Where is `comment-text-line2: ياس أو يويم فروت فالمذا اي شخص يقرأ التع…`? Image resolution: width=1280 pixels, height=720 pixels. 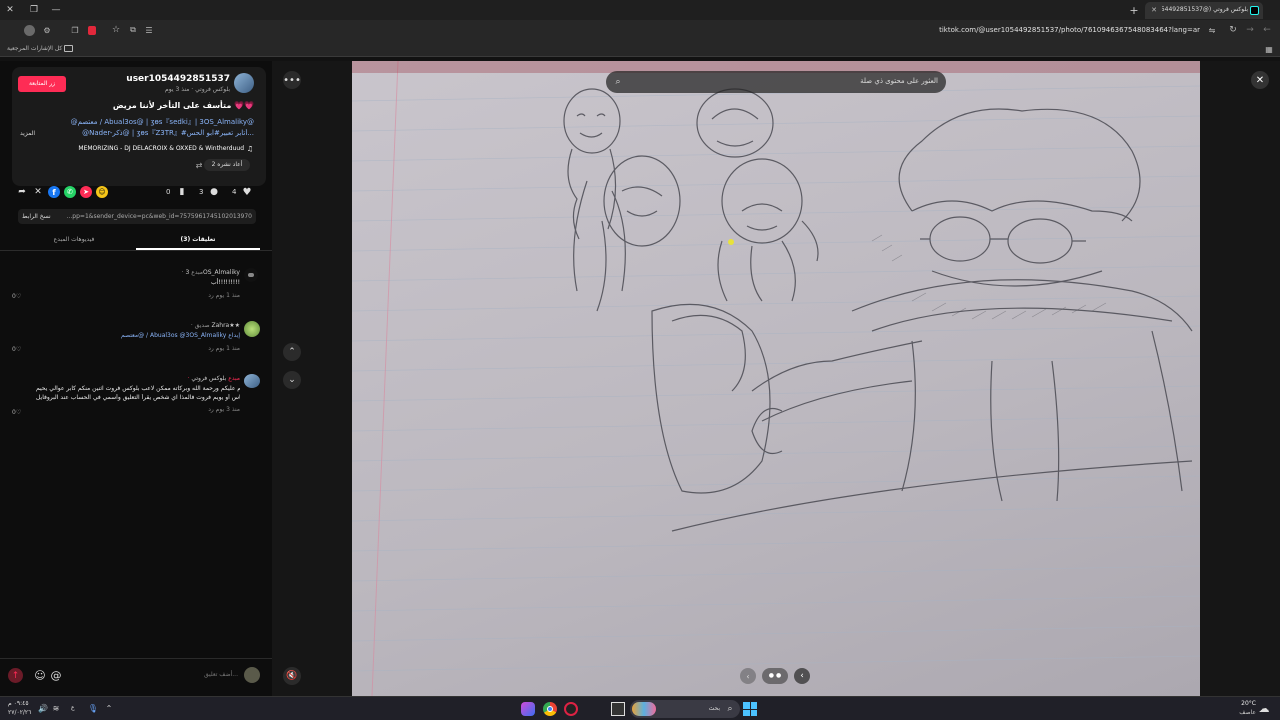
comment-text-line2: ياس أو يويم فروت فالمذا اي شخص يقرأ التع… is located at coordinates (138, 397).